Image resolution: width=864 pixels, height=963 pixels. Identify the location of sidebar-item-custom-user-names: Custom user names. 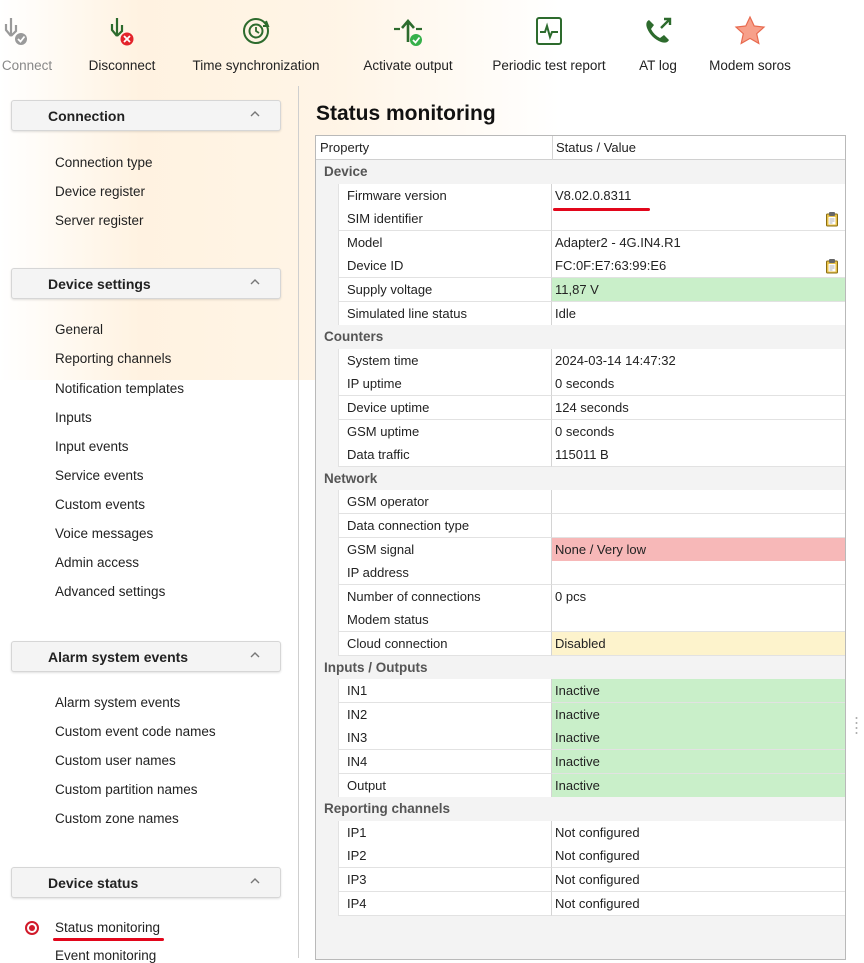
(115, 760).